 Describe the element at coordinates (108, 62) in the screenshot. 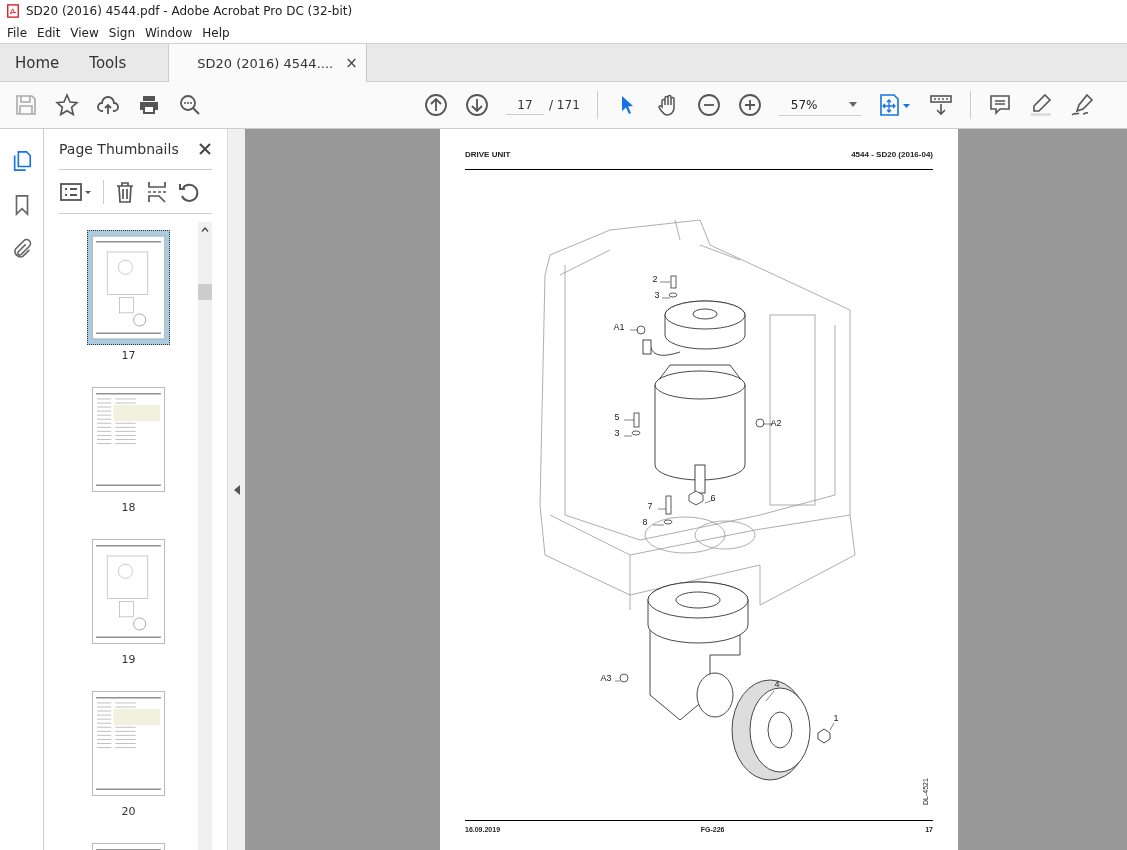

I see `nav-tab: Tools` at that location.